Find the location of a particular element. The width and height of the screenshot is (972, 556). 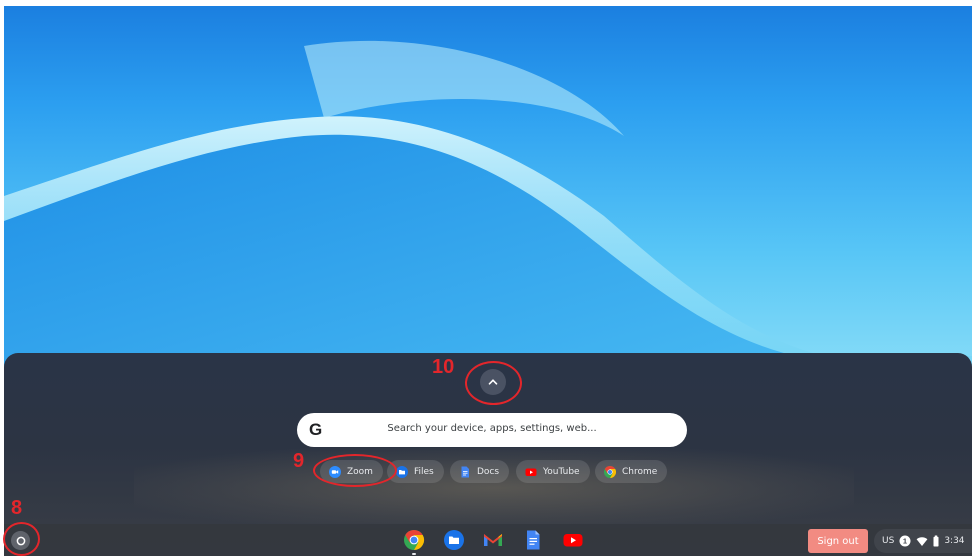

shelf-app-files is located at coordinates (454, 540).